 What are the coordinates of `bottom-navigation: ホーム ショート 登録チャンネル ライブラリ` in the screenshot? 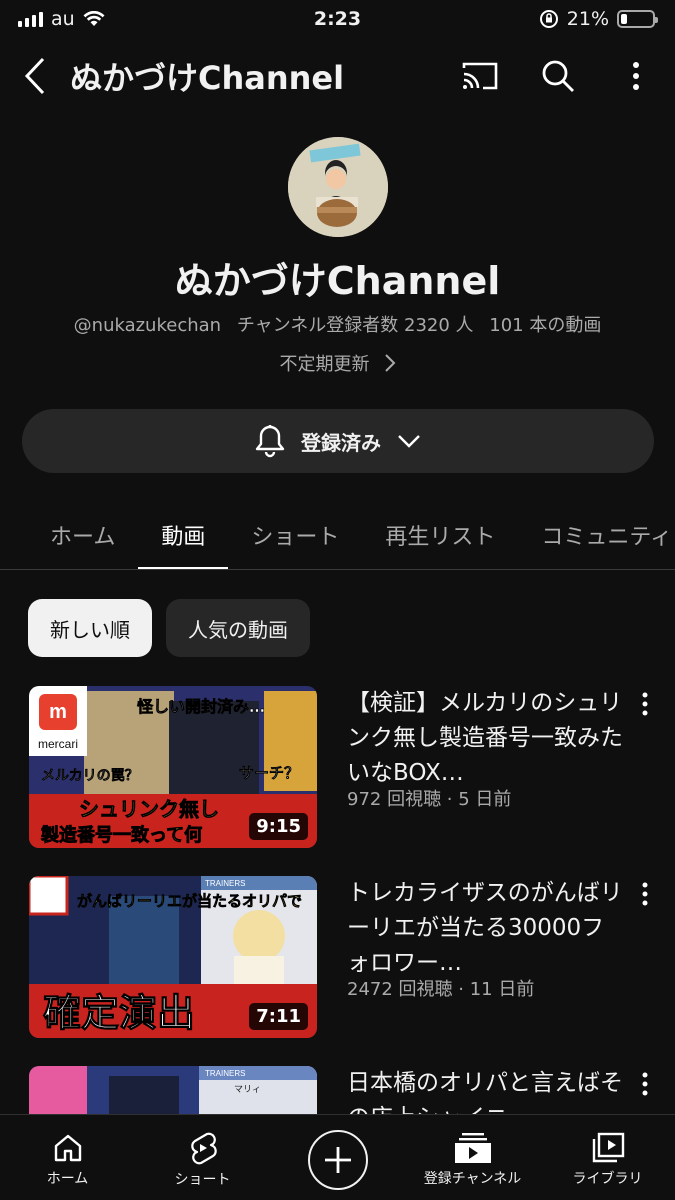 It's located at (337, 1157).